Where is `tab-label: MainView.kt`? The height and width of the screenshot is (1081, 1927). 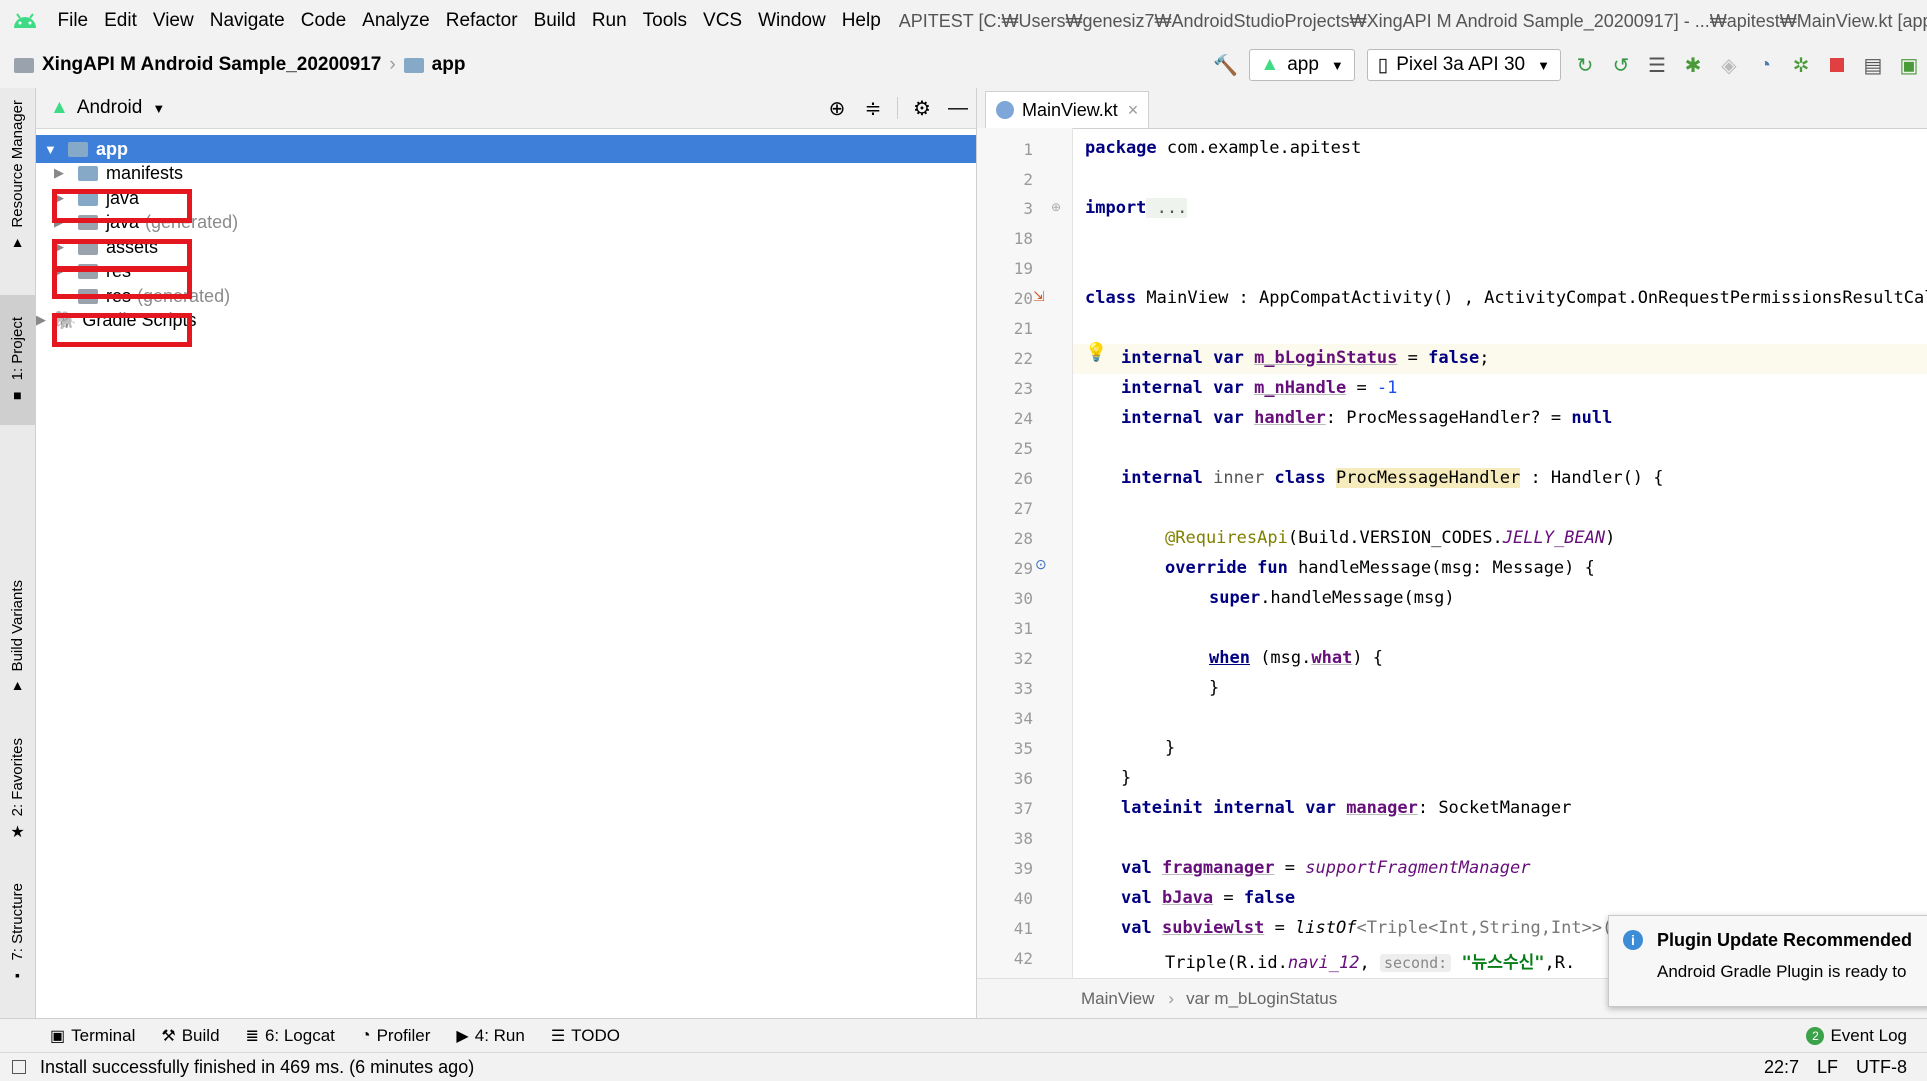 tab-label: MainView.kt is located at coordinates (1070, 109).